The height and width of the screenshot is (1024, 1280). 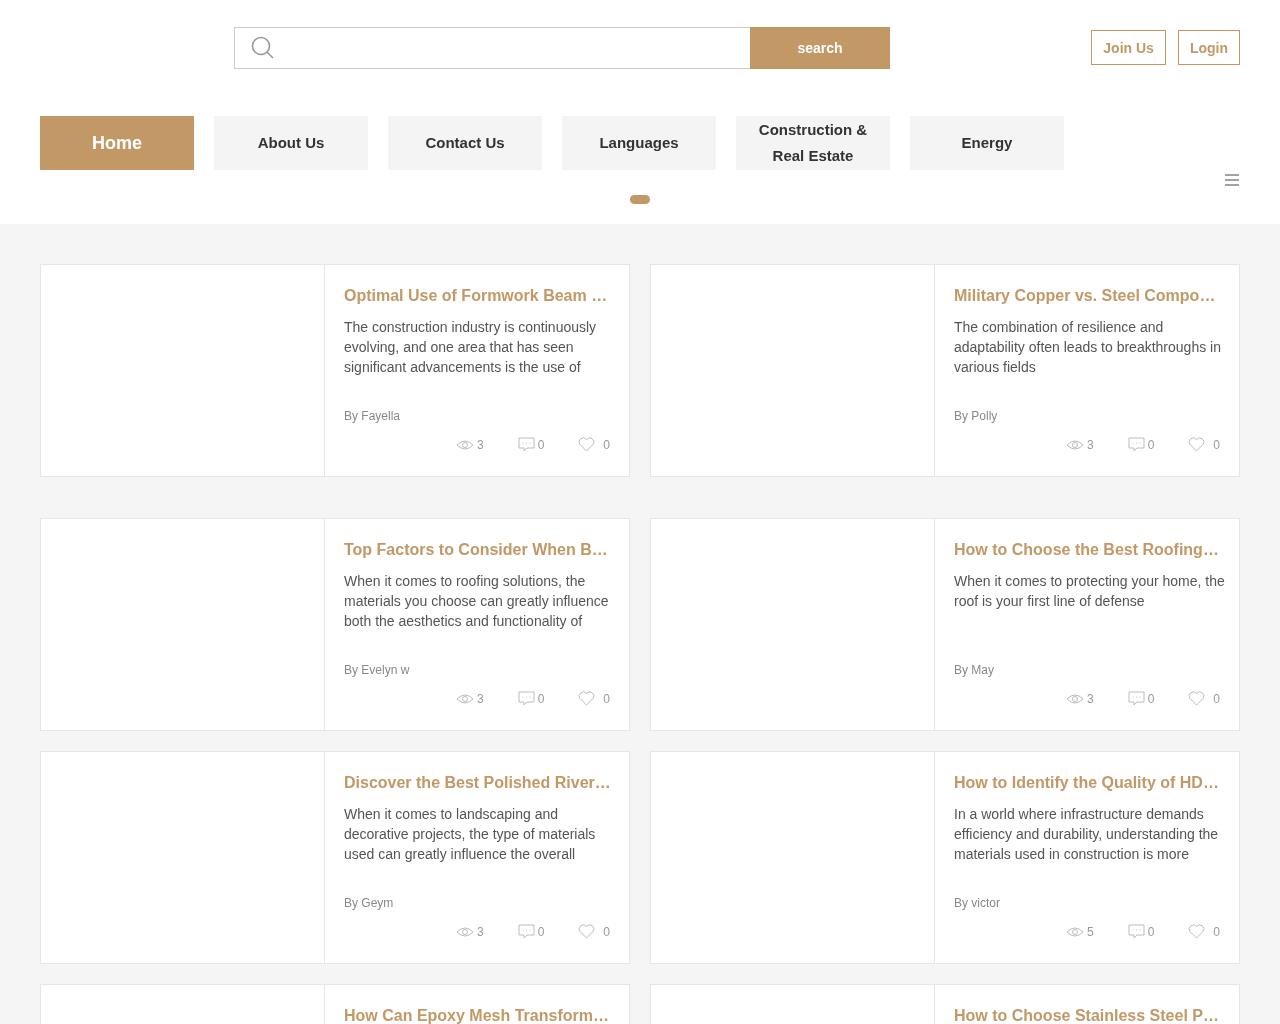 What do you see at coordinates (639, 143) in the screenshot?
I see `nav-tab: Languages` at bounding box center [639, 143].